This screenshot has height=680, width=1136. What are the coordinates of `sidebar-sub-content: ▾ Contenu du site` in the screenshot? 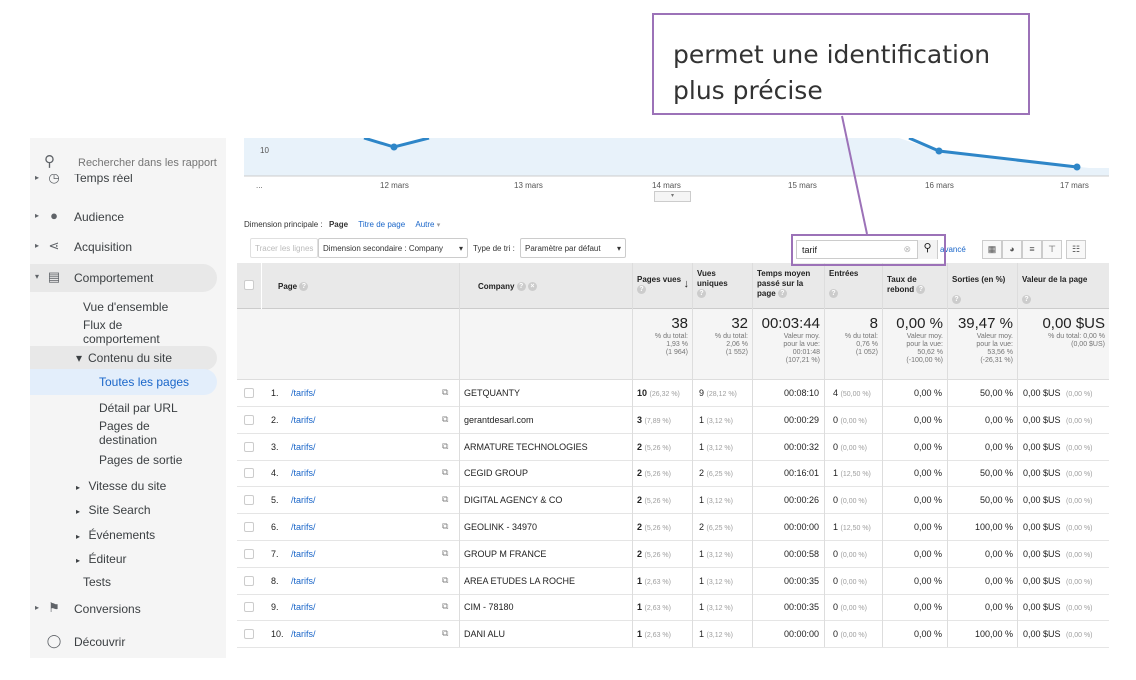 It's located at (123, 358).